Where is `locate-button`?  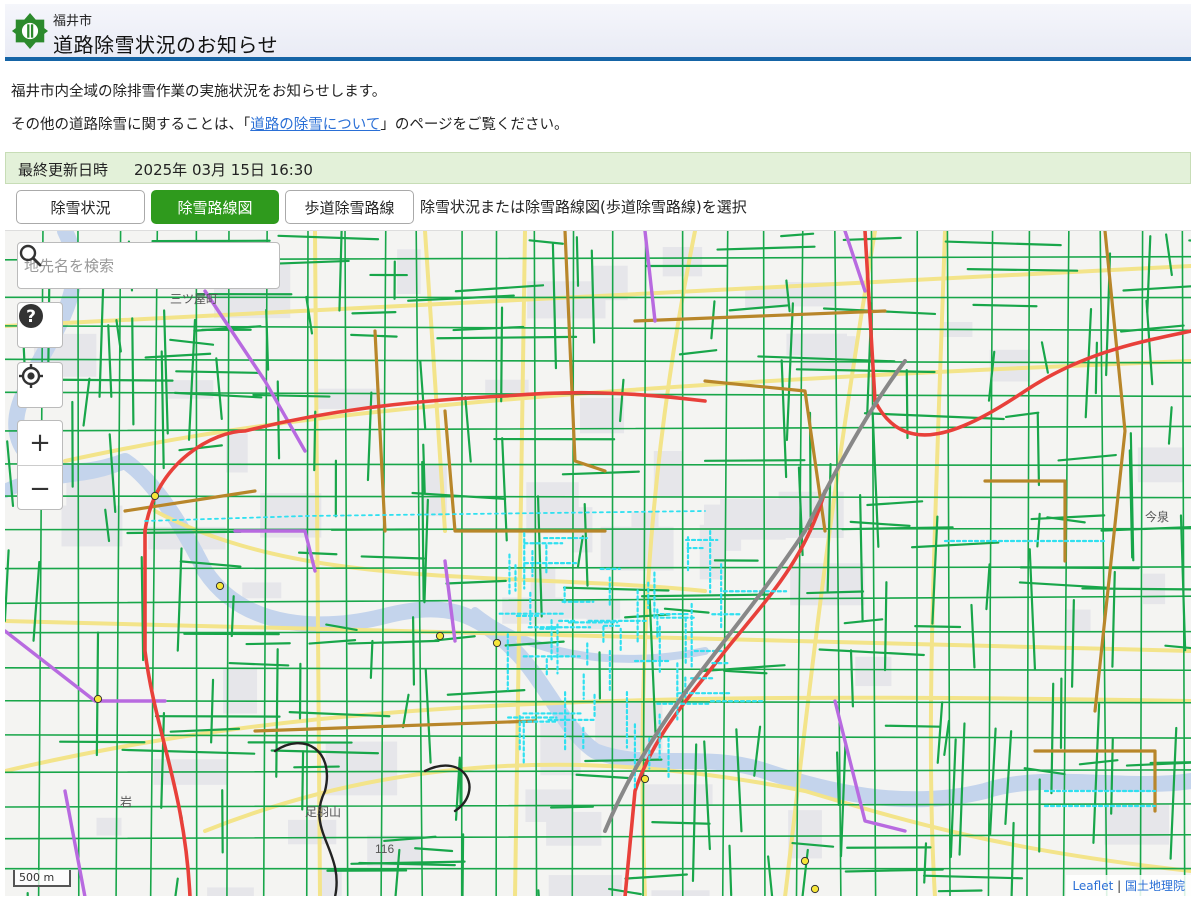
locate-button is located at coordinates (40, 385).